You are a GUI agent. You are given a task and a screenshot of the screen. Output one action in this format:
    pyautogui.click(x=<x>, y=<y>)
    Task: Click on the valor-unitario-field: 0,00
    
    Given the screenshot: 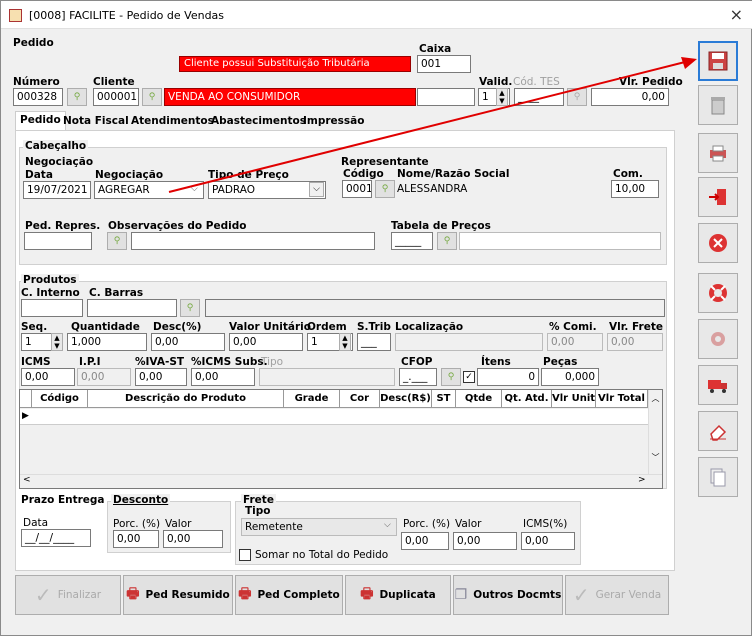 What is the action you would take?
    pyautogui.click(x=266, y=342)
    